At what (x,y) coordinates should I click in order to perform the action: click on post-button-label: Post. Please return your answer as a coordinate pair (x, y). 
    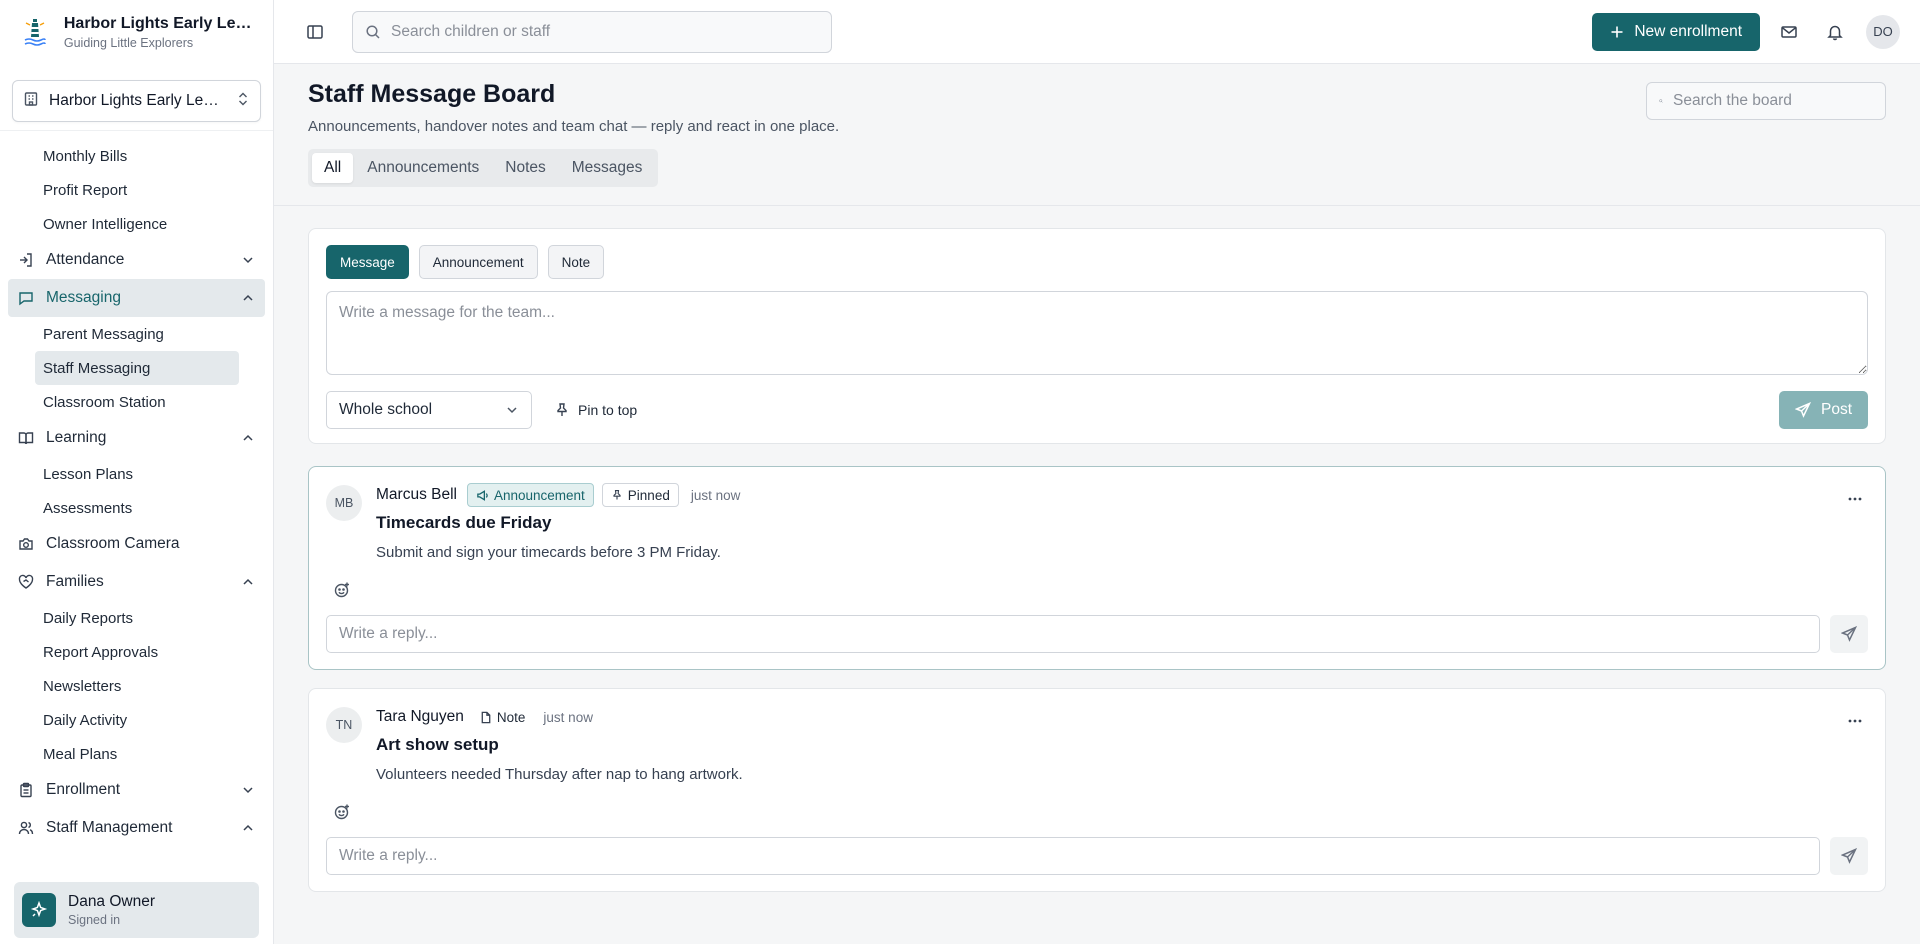
    Looking at the image, I should click on (1836, 409).